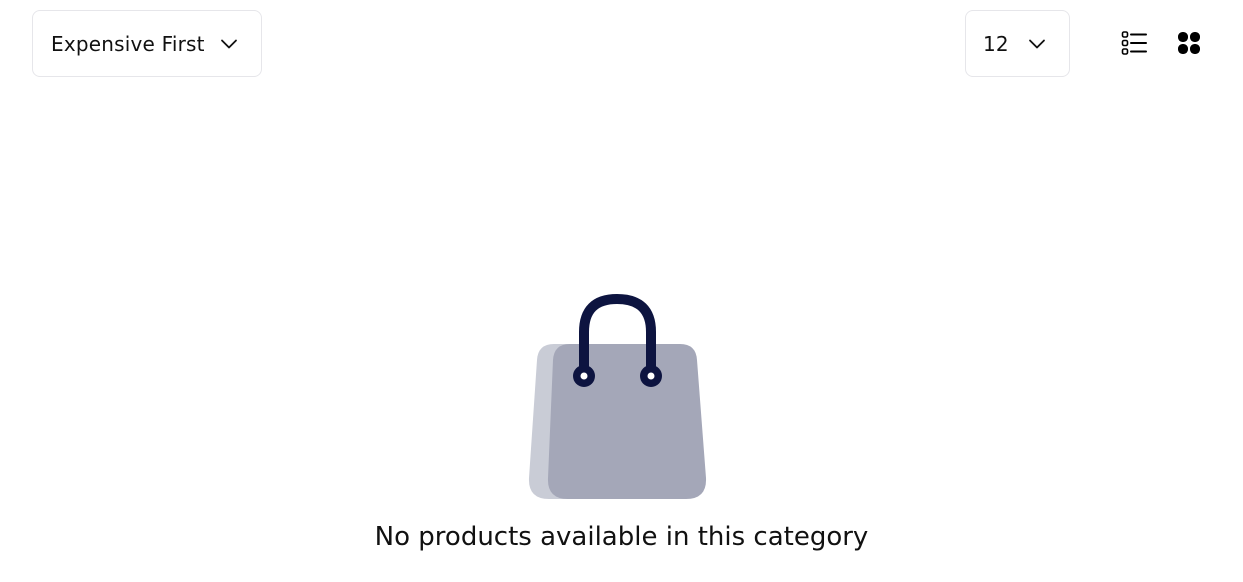 This screenshot has width=1243, height=582. I want to click on sort-select: Expensive First, so click(147, 43).